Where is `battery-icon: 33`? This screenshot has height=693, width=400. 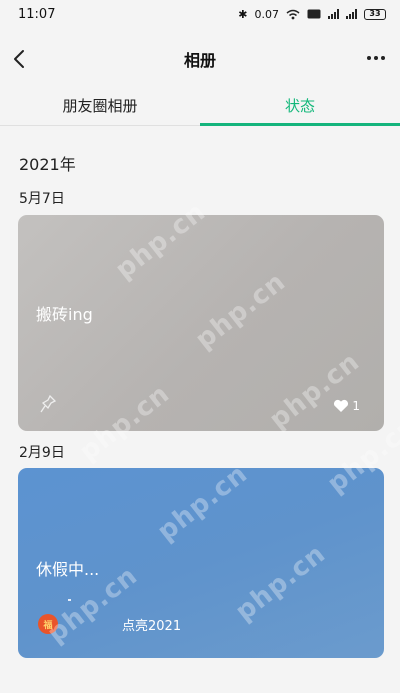 battery-icon: 33 is located at coordinates (375, 14).